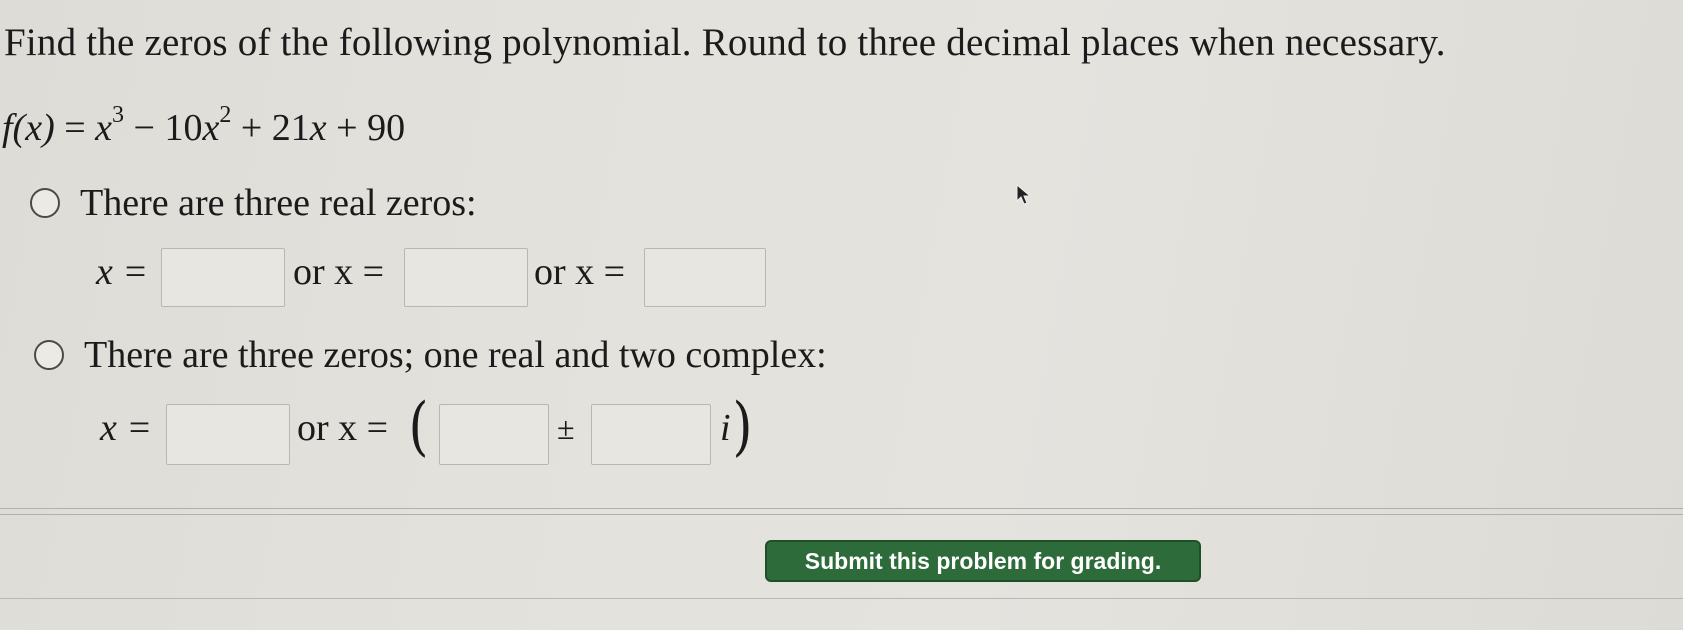  I want to click on submit-button: Submit this problem for grading., so click(983, 561).